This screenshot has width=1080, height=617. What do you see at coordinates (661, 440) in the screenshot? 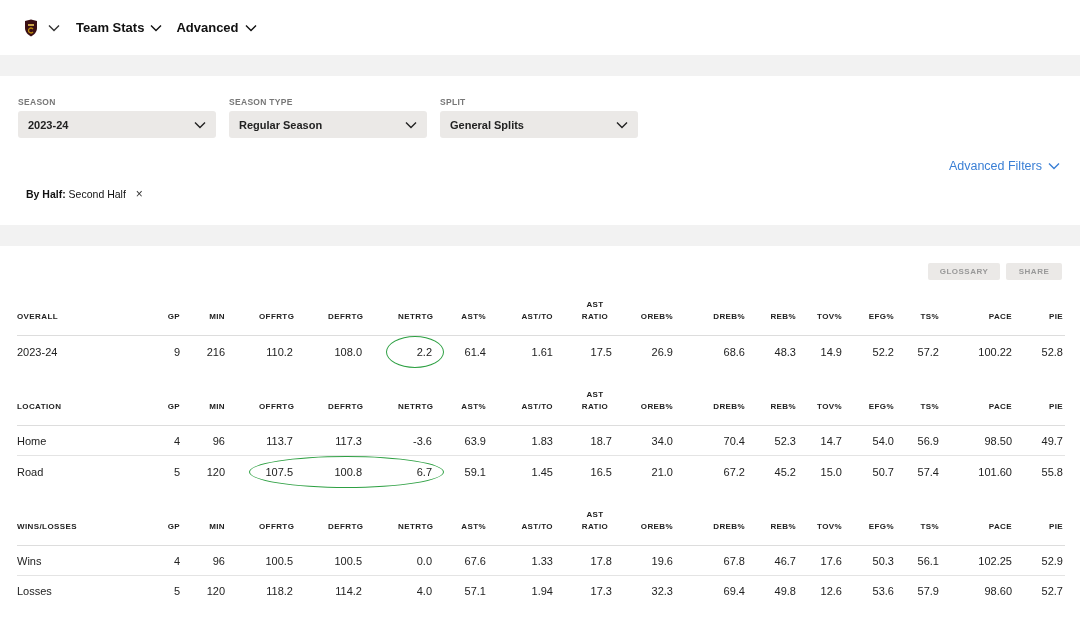
I see `table-cell-text: 34.0` at bounding box center [661, 440].